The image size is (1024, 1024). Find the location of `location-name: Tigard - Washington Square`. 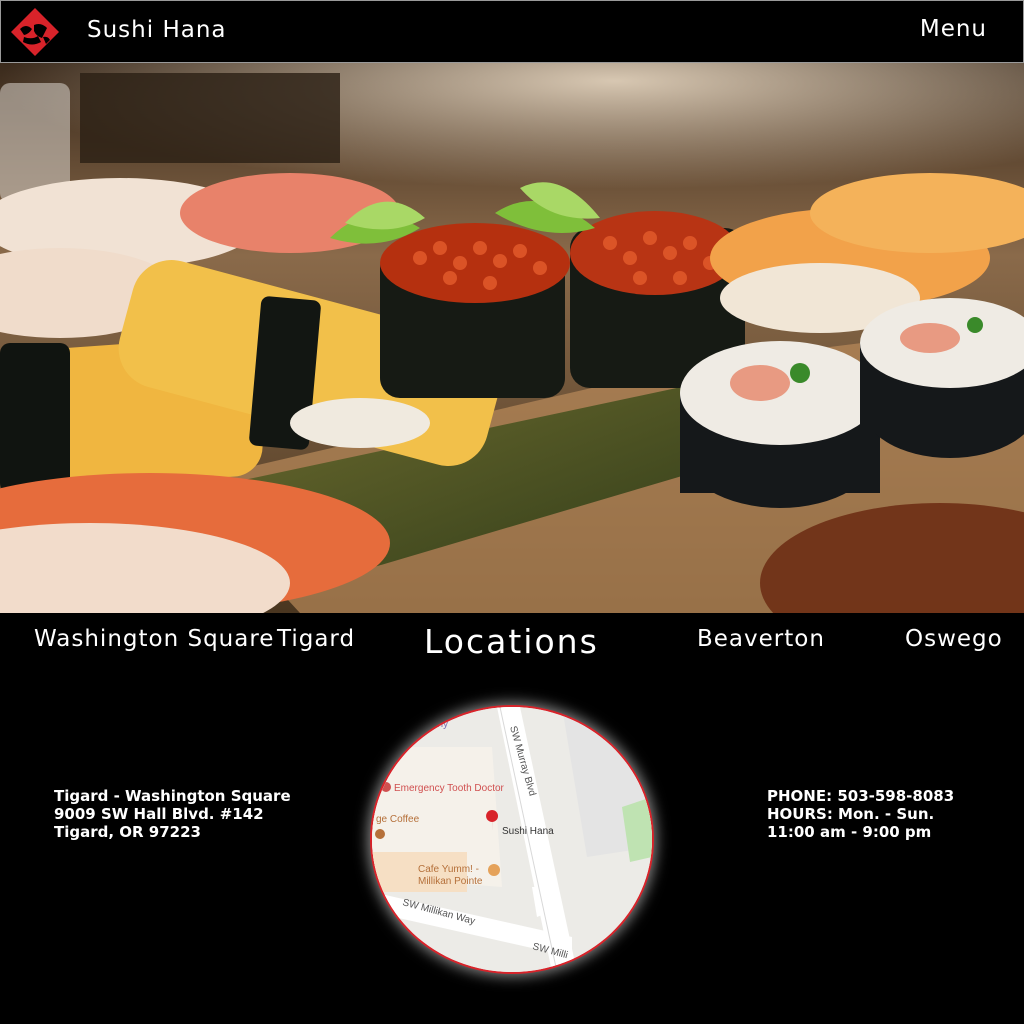

location-name: Tigard - Washington Square is located at coordinates (172, 796).